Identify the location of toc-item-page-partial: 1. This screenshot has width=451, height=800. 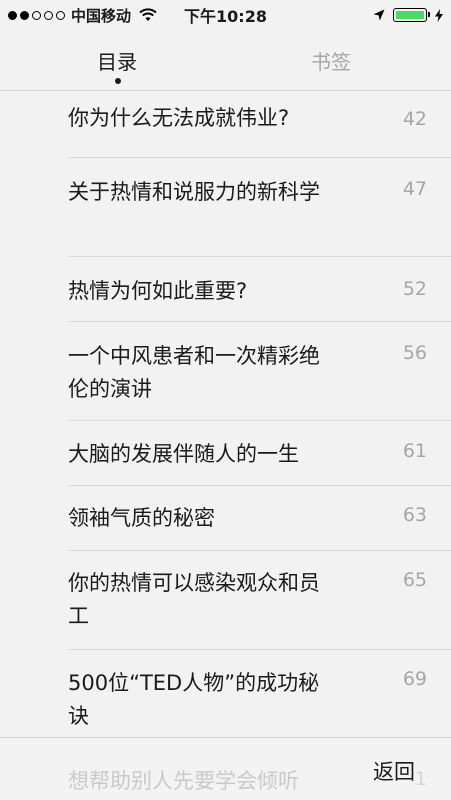
(420, 779).